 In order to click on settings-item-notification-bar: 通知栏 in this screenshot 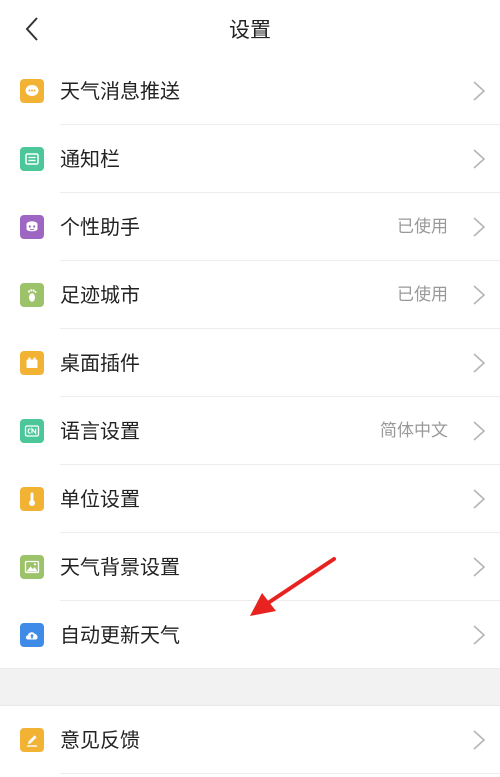, I will do `click(250, 159)`.